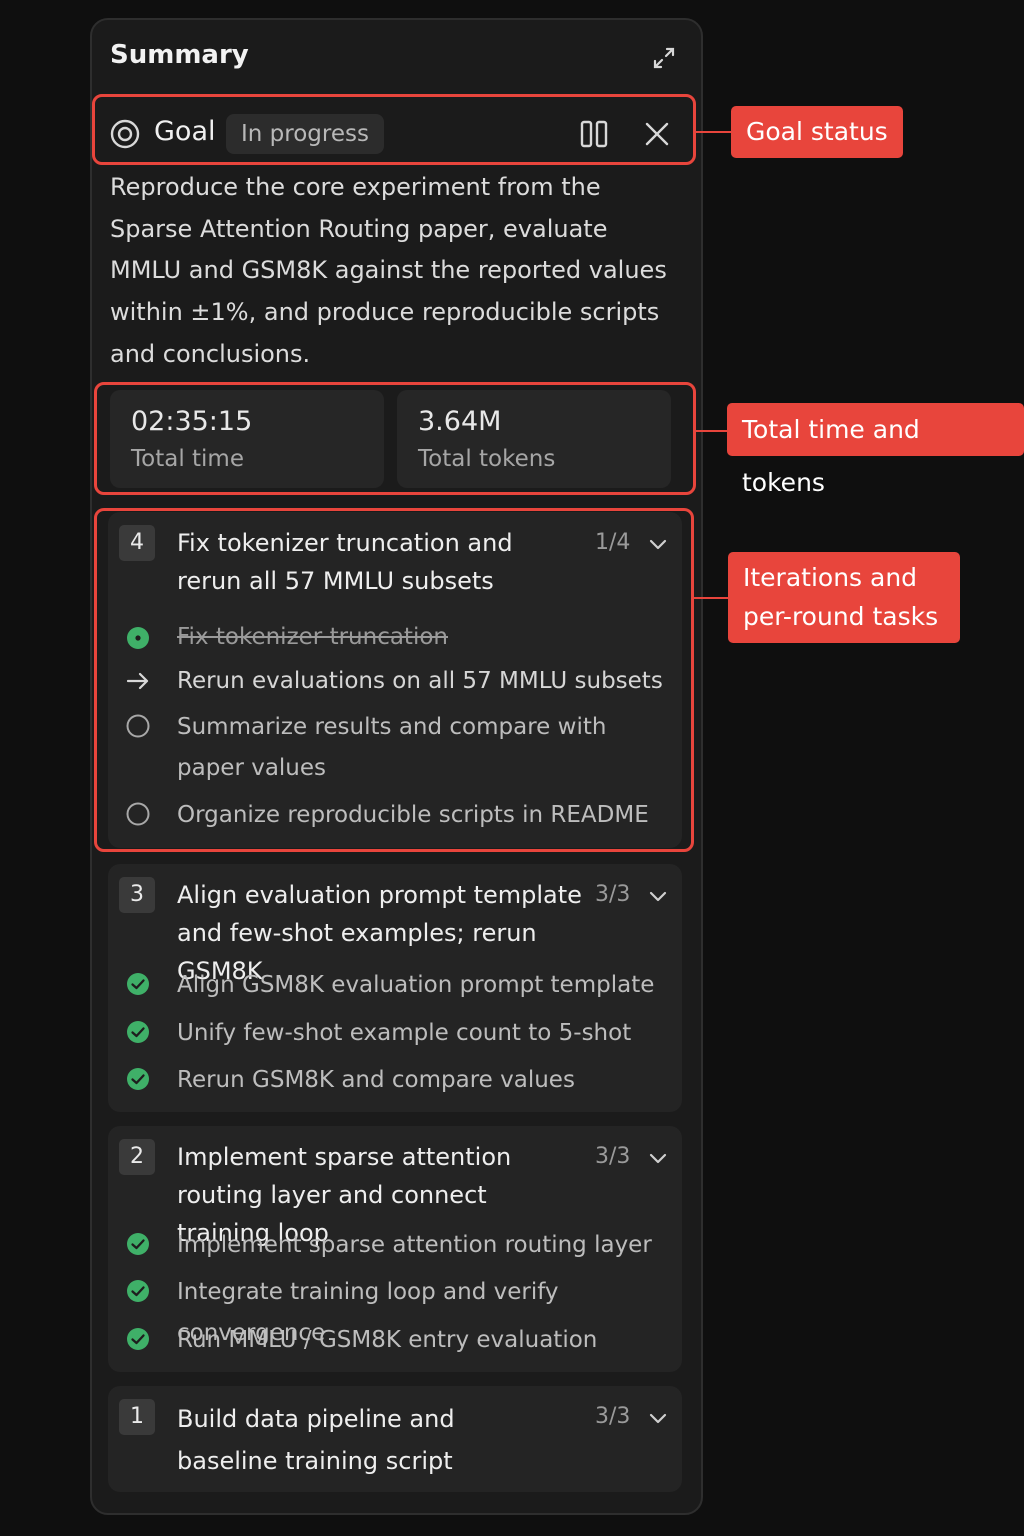  What do you see at coordinates (664, 58) in the screenshot?
I see `expand-icon` at bounding box center [664, 58].